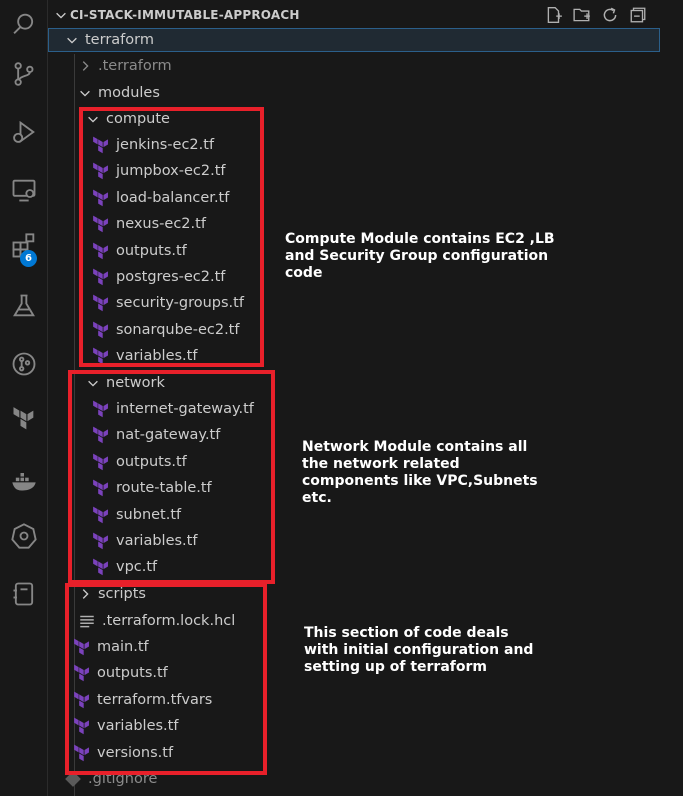  I want to click on root-annotation-box, so click(166, 679).